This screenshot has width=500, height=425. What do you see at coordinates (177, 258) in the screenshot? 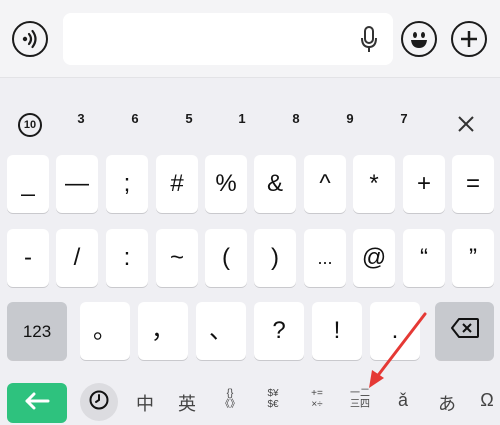
I see `symbol-key: ~` at bounding box center [177, 258].